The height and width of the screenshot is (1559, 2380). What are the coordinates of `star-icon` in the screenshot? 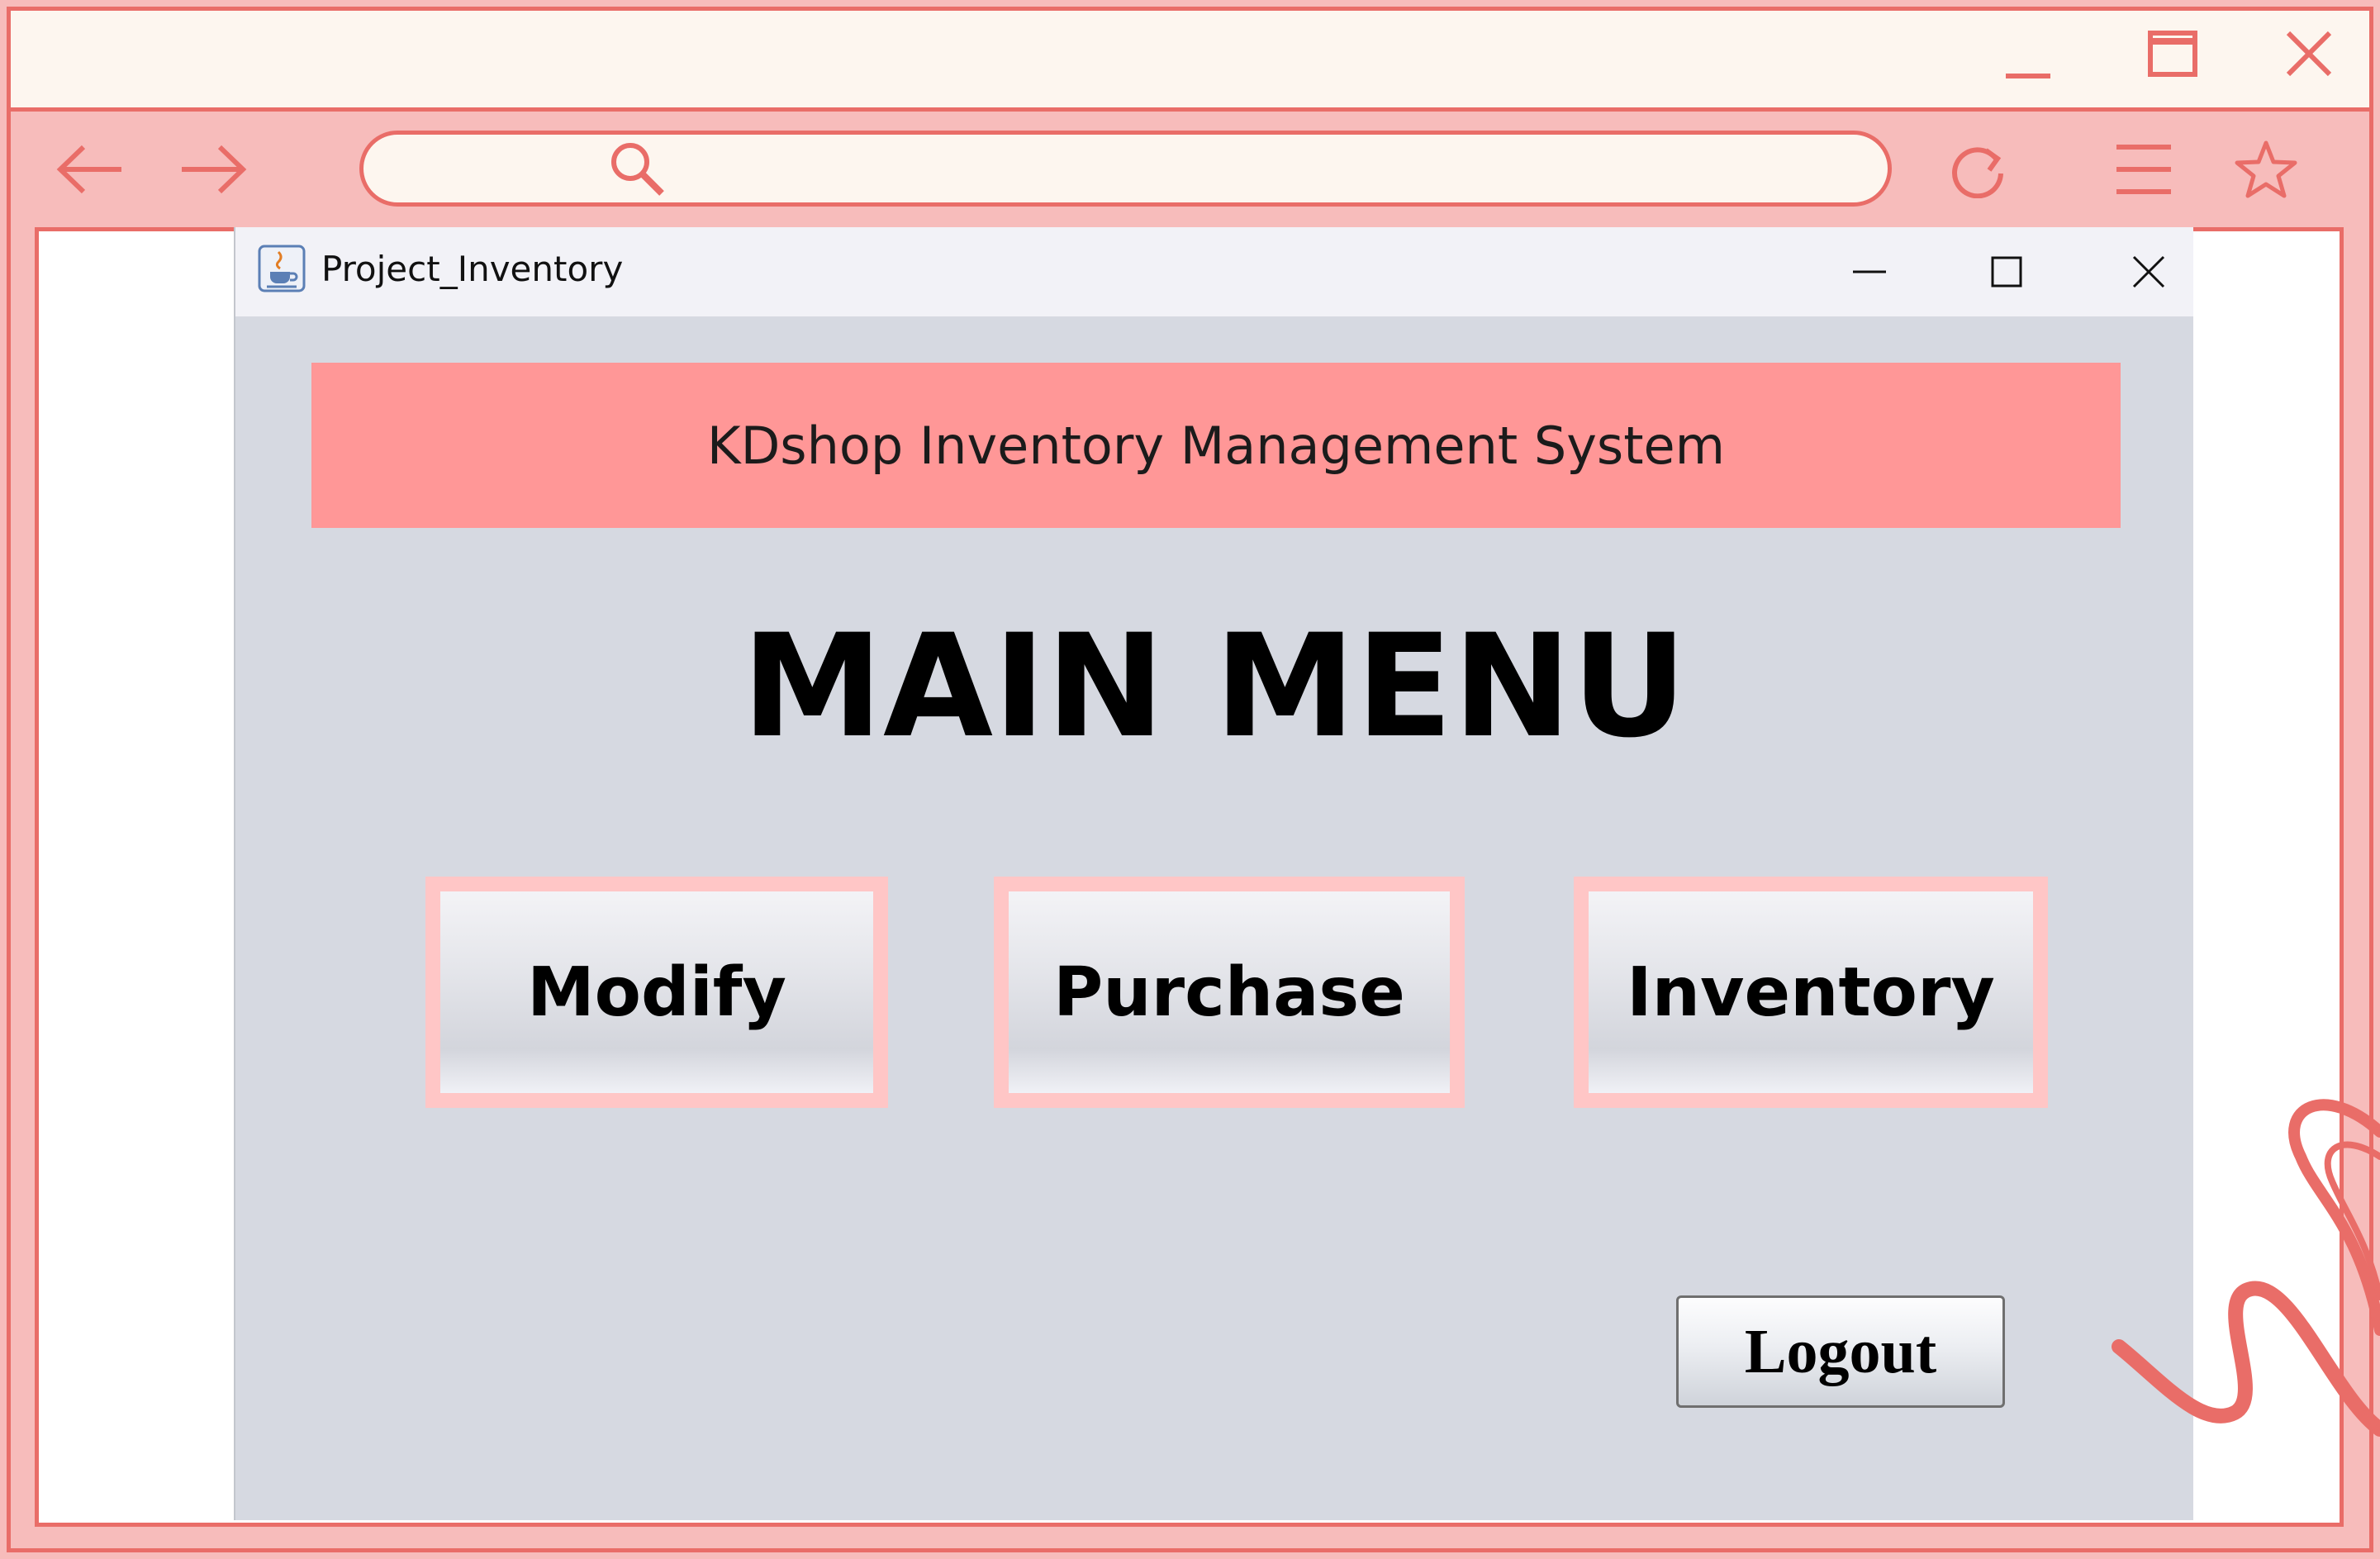 It's located at (2266, 169).